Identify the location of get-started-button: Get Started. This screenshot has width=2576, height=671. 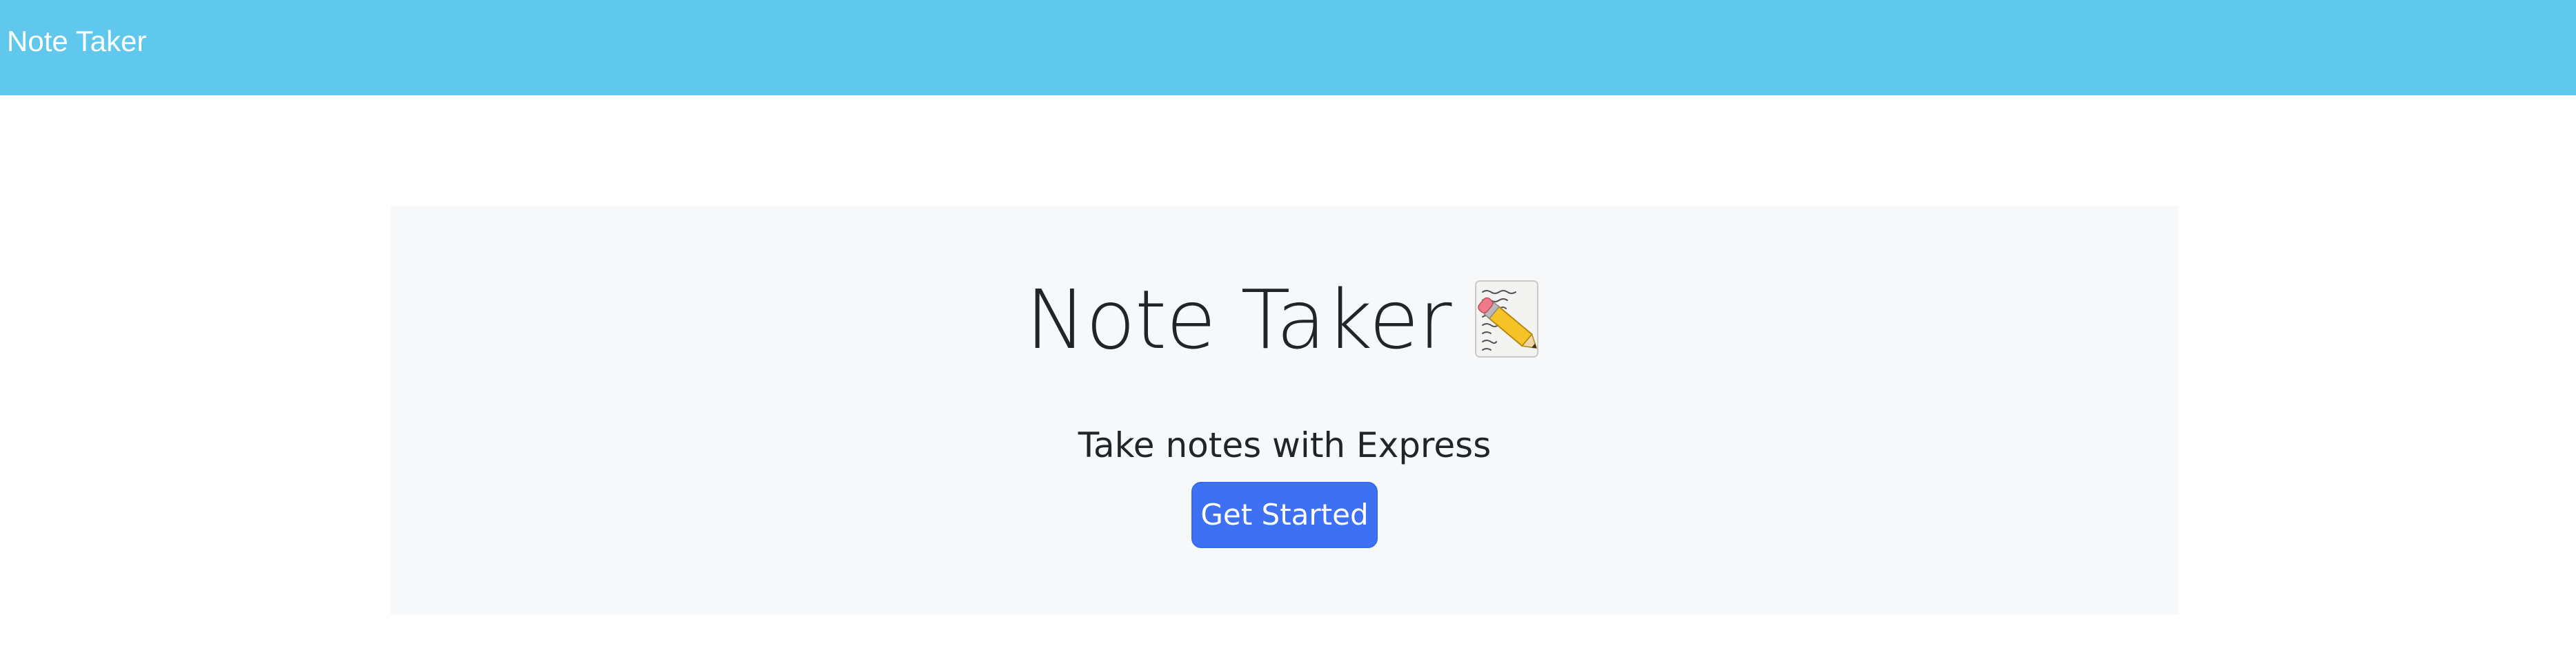
(1284, 515).